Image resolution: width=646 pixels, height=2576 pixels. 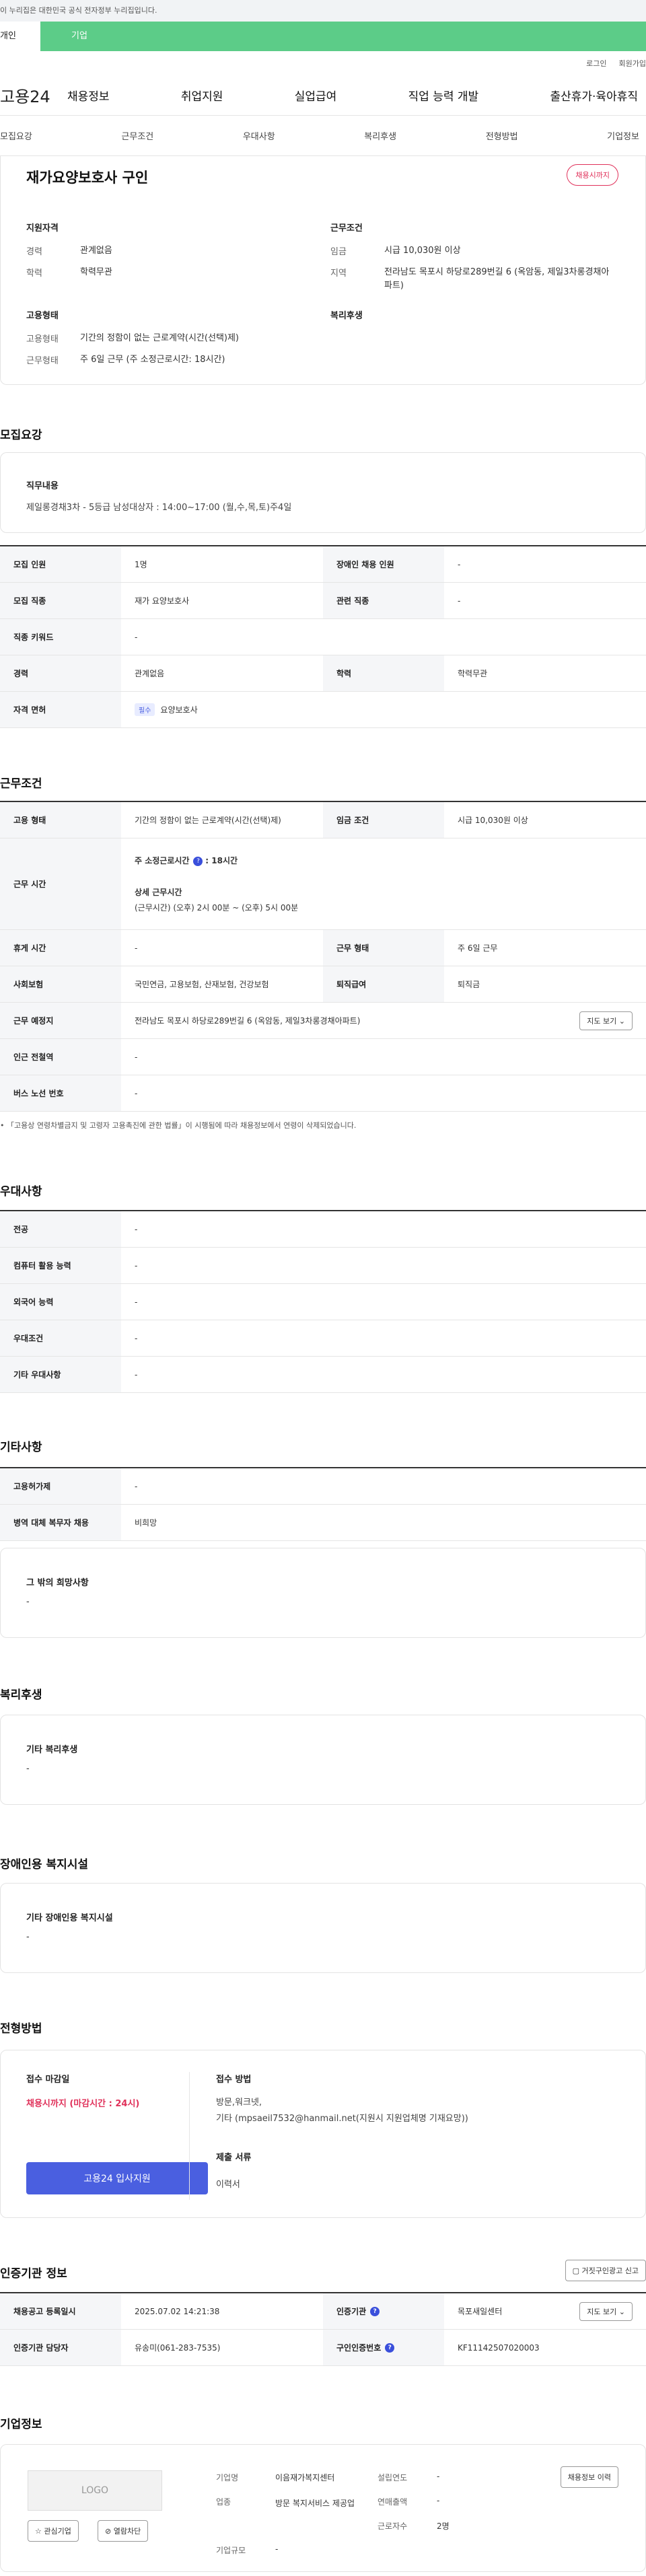 I want to click on org-map-button: 지도 보기 ⌄, so click(x=606, y=2311).